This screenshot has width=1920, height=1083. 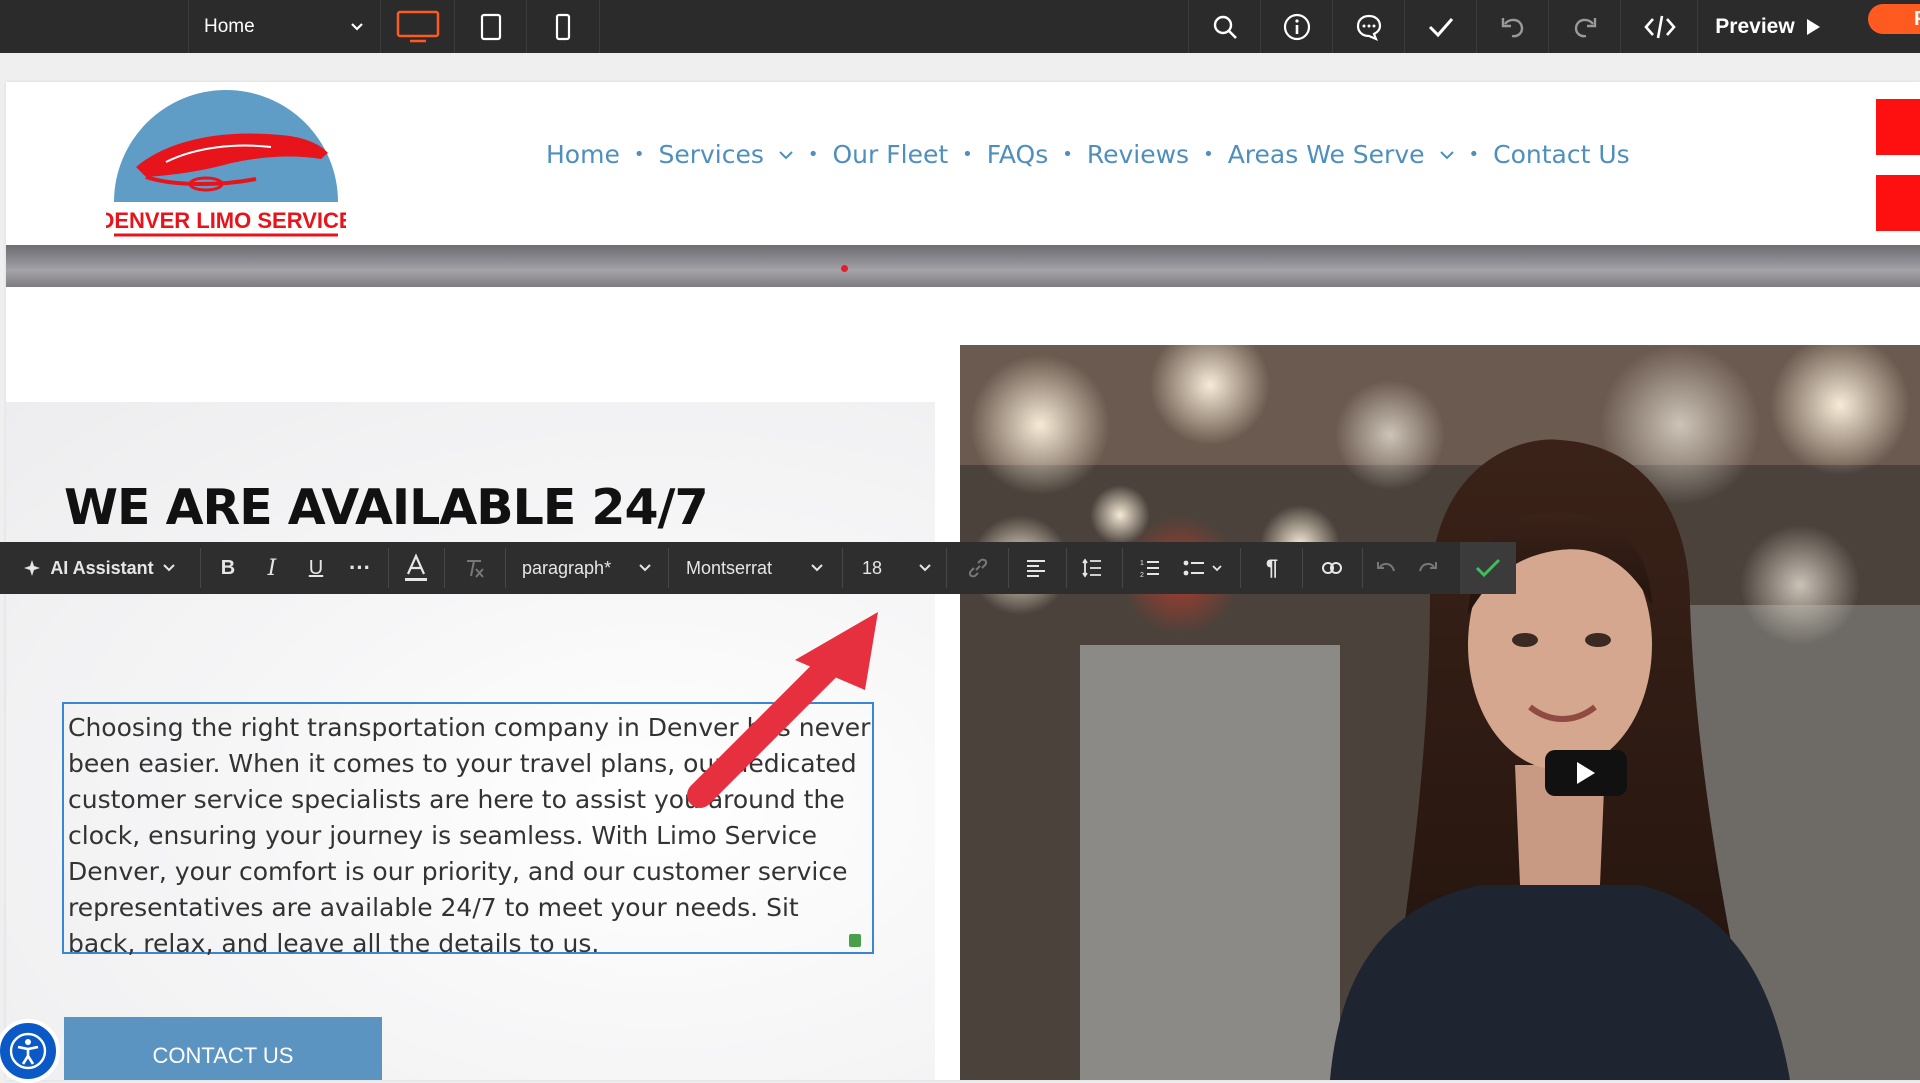 I want to click on line-height-icon, so click(x=1091, y=568).